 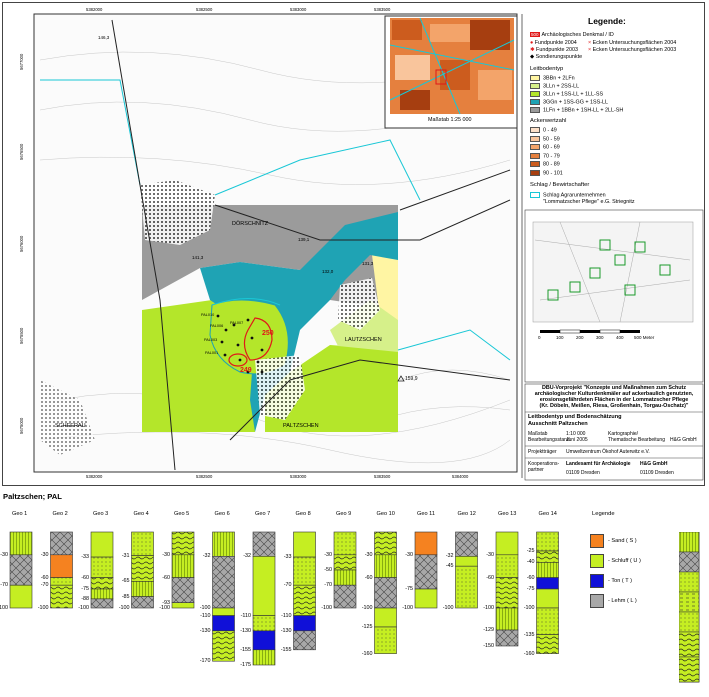 What do you see at coordinates (368, 263) in the screenshot?
I see `elevation-label: 131,3` at bounding box center [368, 263].